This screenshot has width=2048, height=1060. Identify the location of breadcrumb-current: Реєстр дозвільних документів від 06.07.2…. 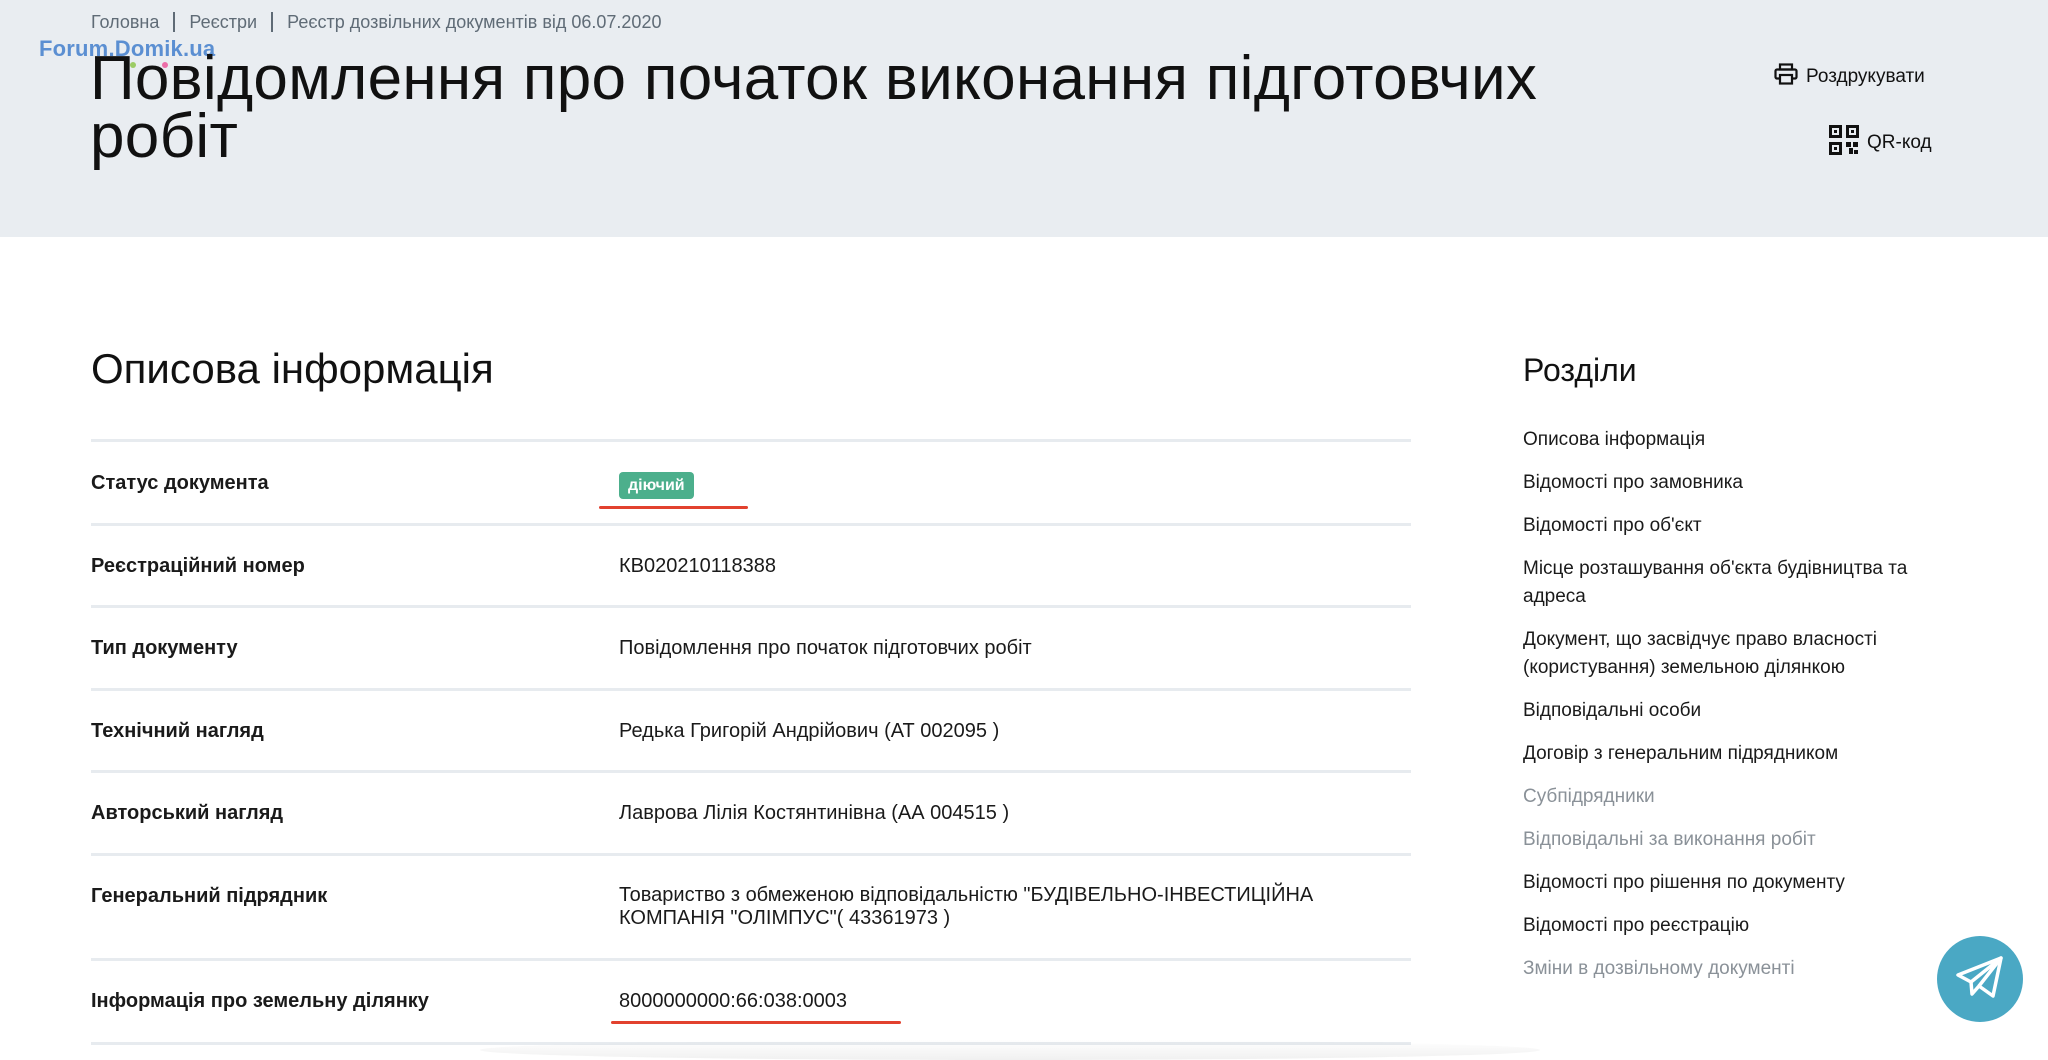
(474, 22).